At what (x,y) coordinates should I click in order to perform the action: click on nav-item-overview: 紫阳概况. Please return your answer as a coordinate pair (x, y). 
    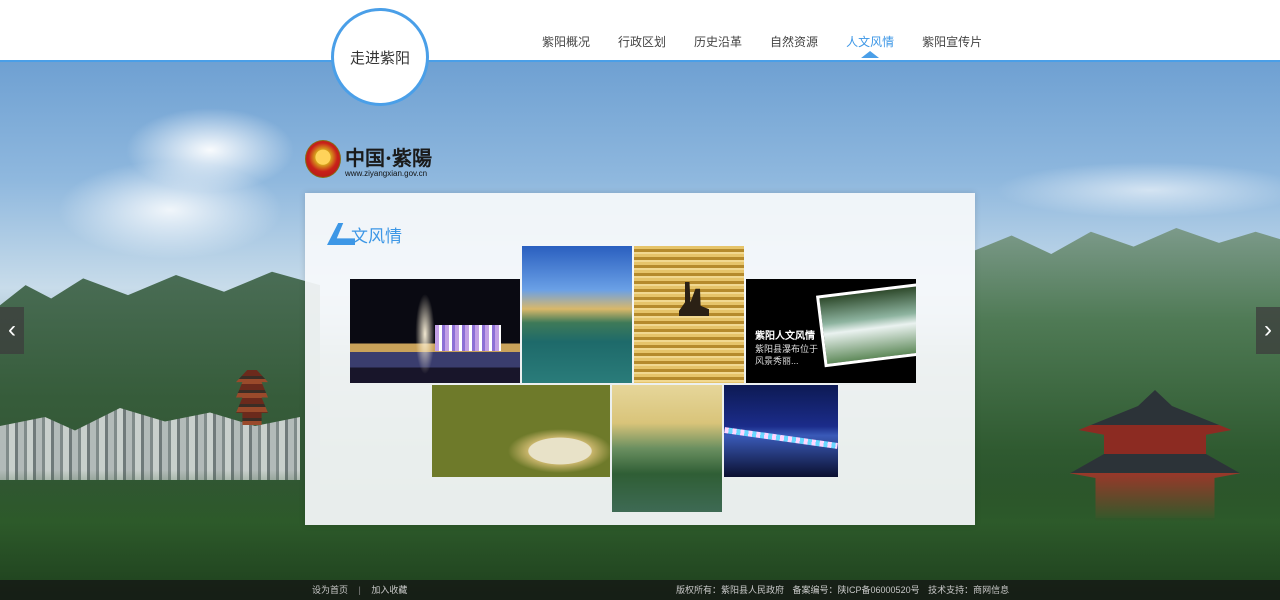
    Looking at the image, I should click on (566, 30).